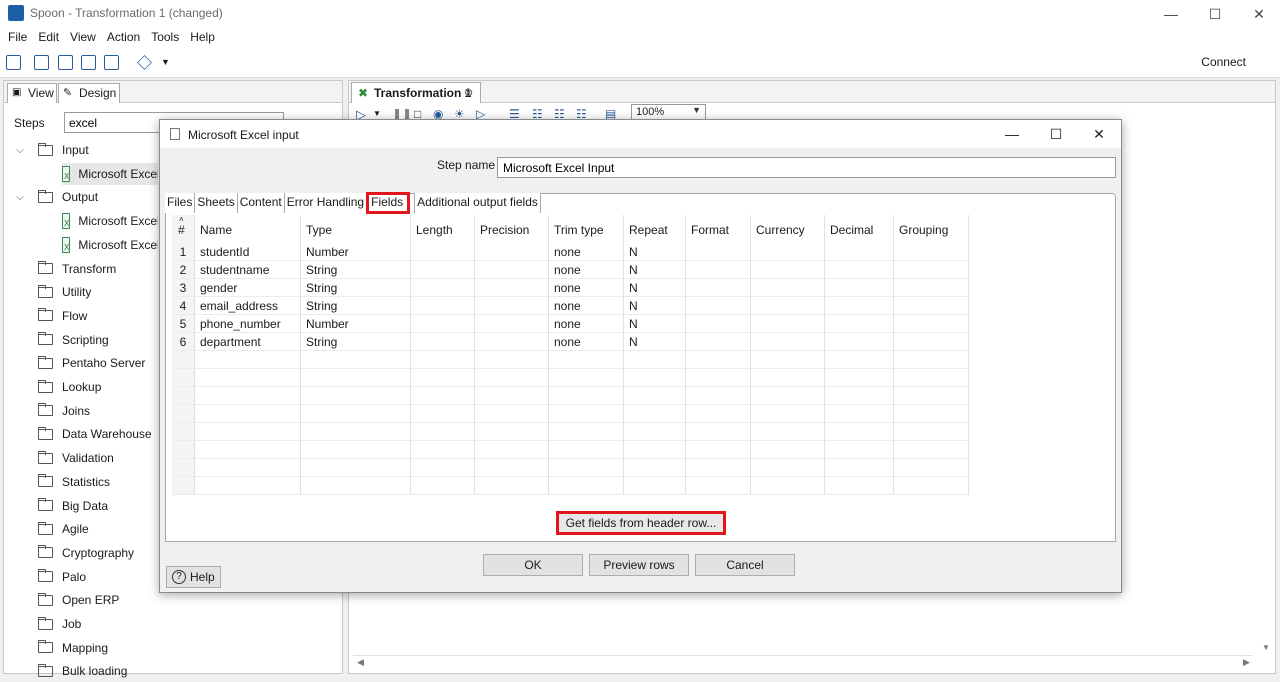 This screenshot has height=682, width=1280. What do you see at coordinates (165, 62) in the screenshot?
I see `layers-dropdown-icon: ▼` at bounding box center [165, 62].